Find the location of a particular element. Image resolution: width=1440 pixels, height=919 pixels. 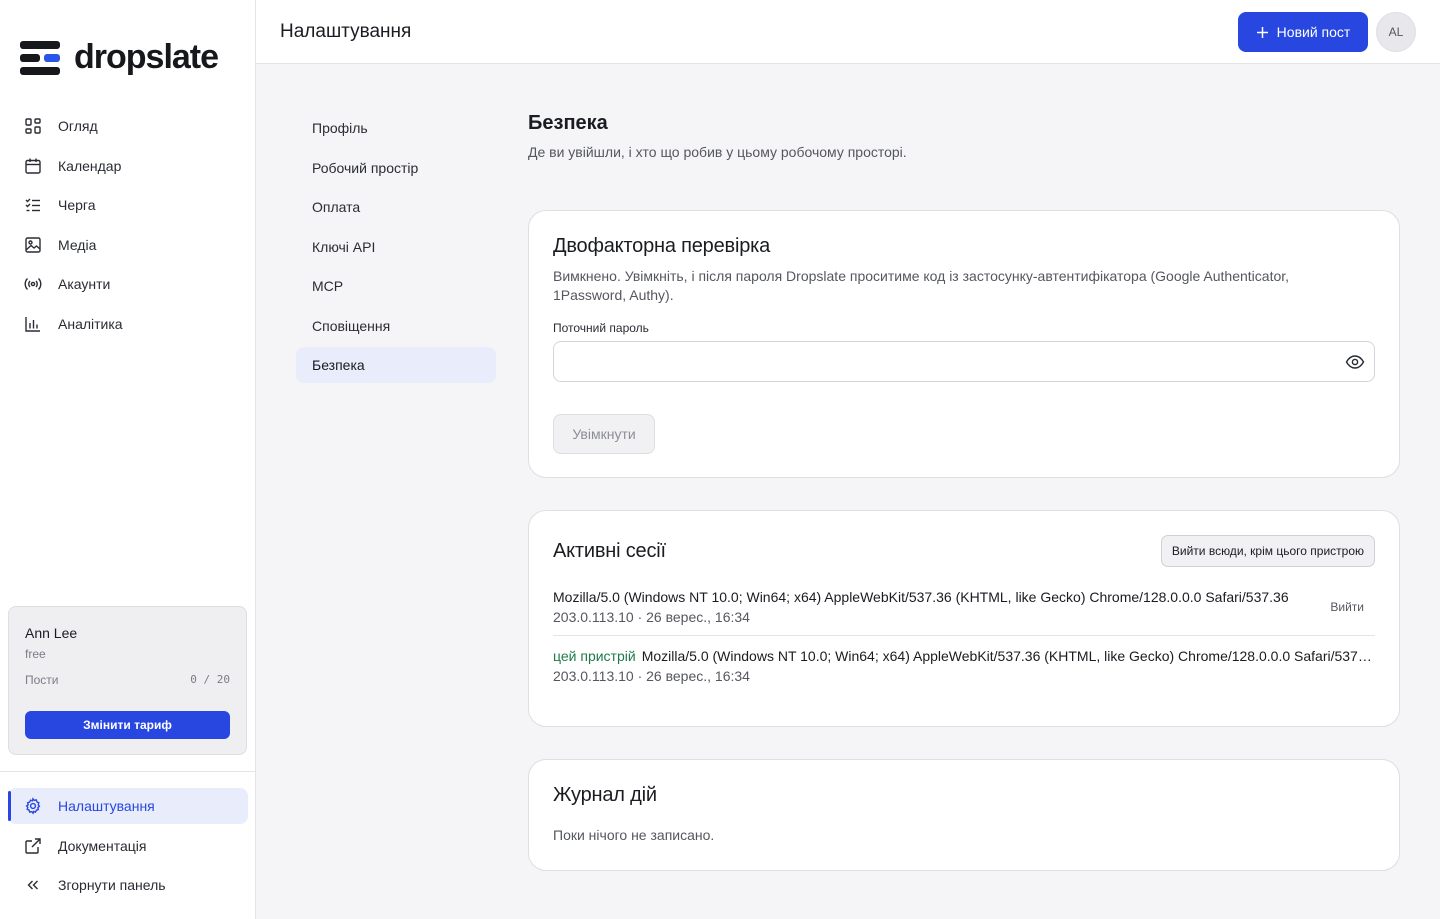

avatar: AL is located at coordinates (1396, 32).